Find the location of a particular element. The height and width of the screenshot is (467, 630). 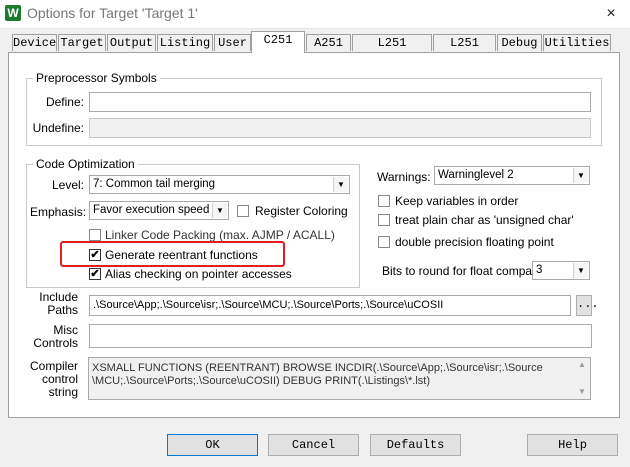

compiler-label-line3: string is located at coordinates (63, 392).